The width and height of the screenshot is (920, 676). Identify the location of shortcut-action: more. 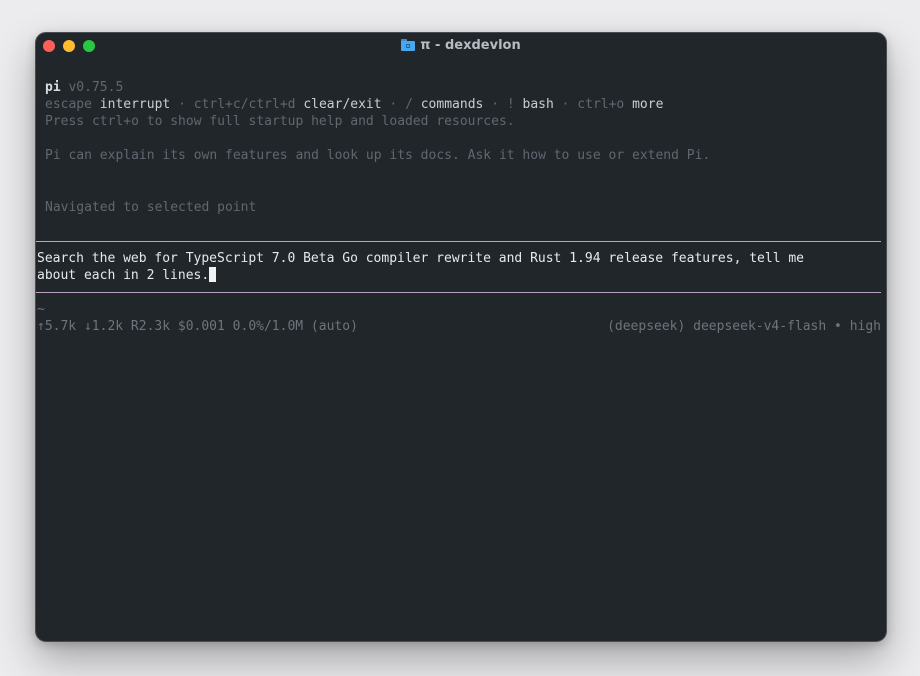
(648, 104).